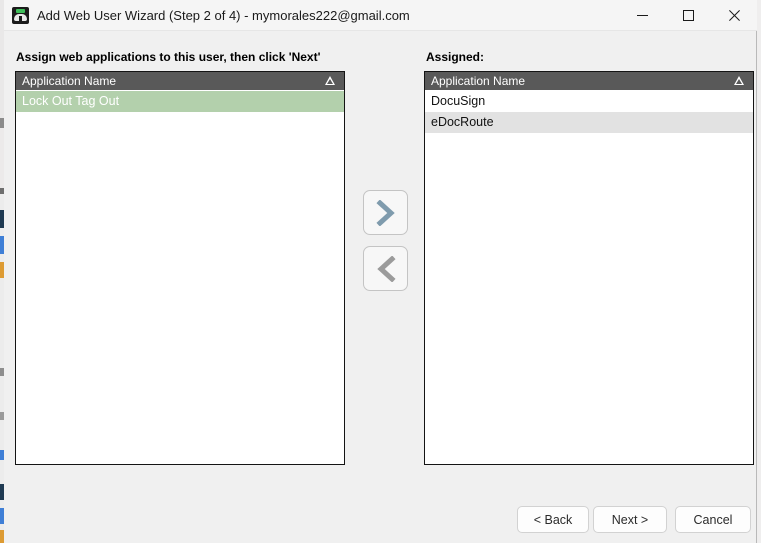 The image size is (761, 543). I want to click on maximize-button, so click(688, 15).